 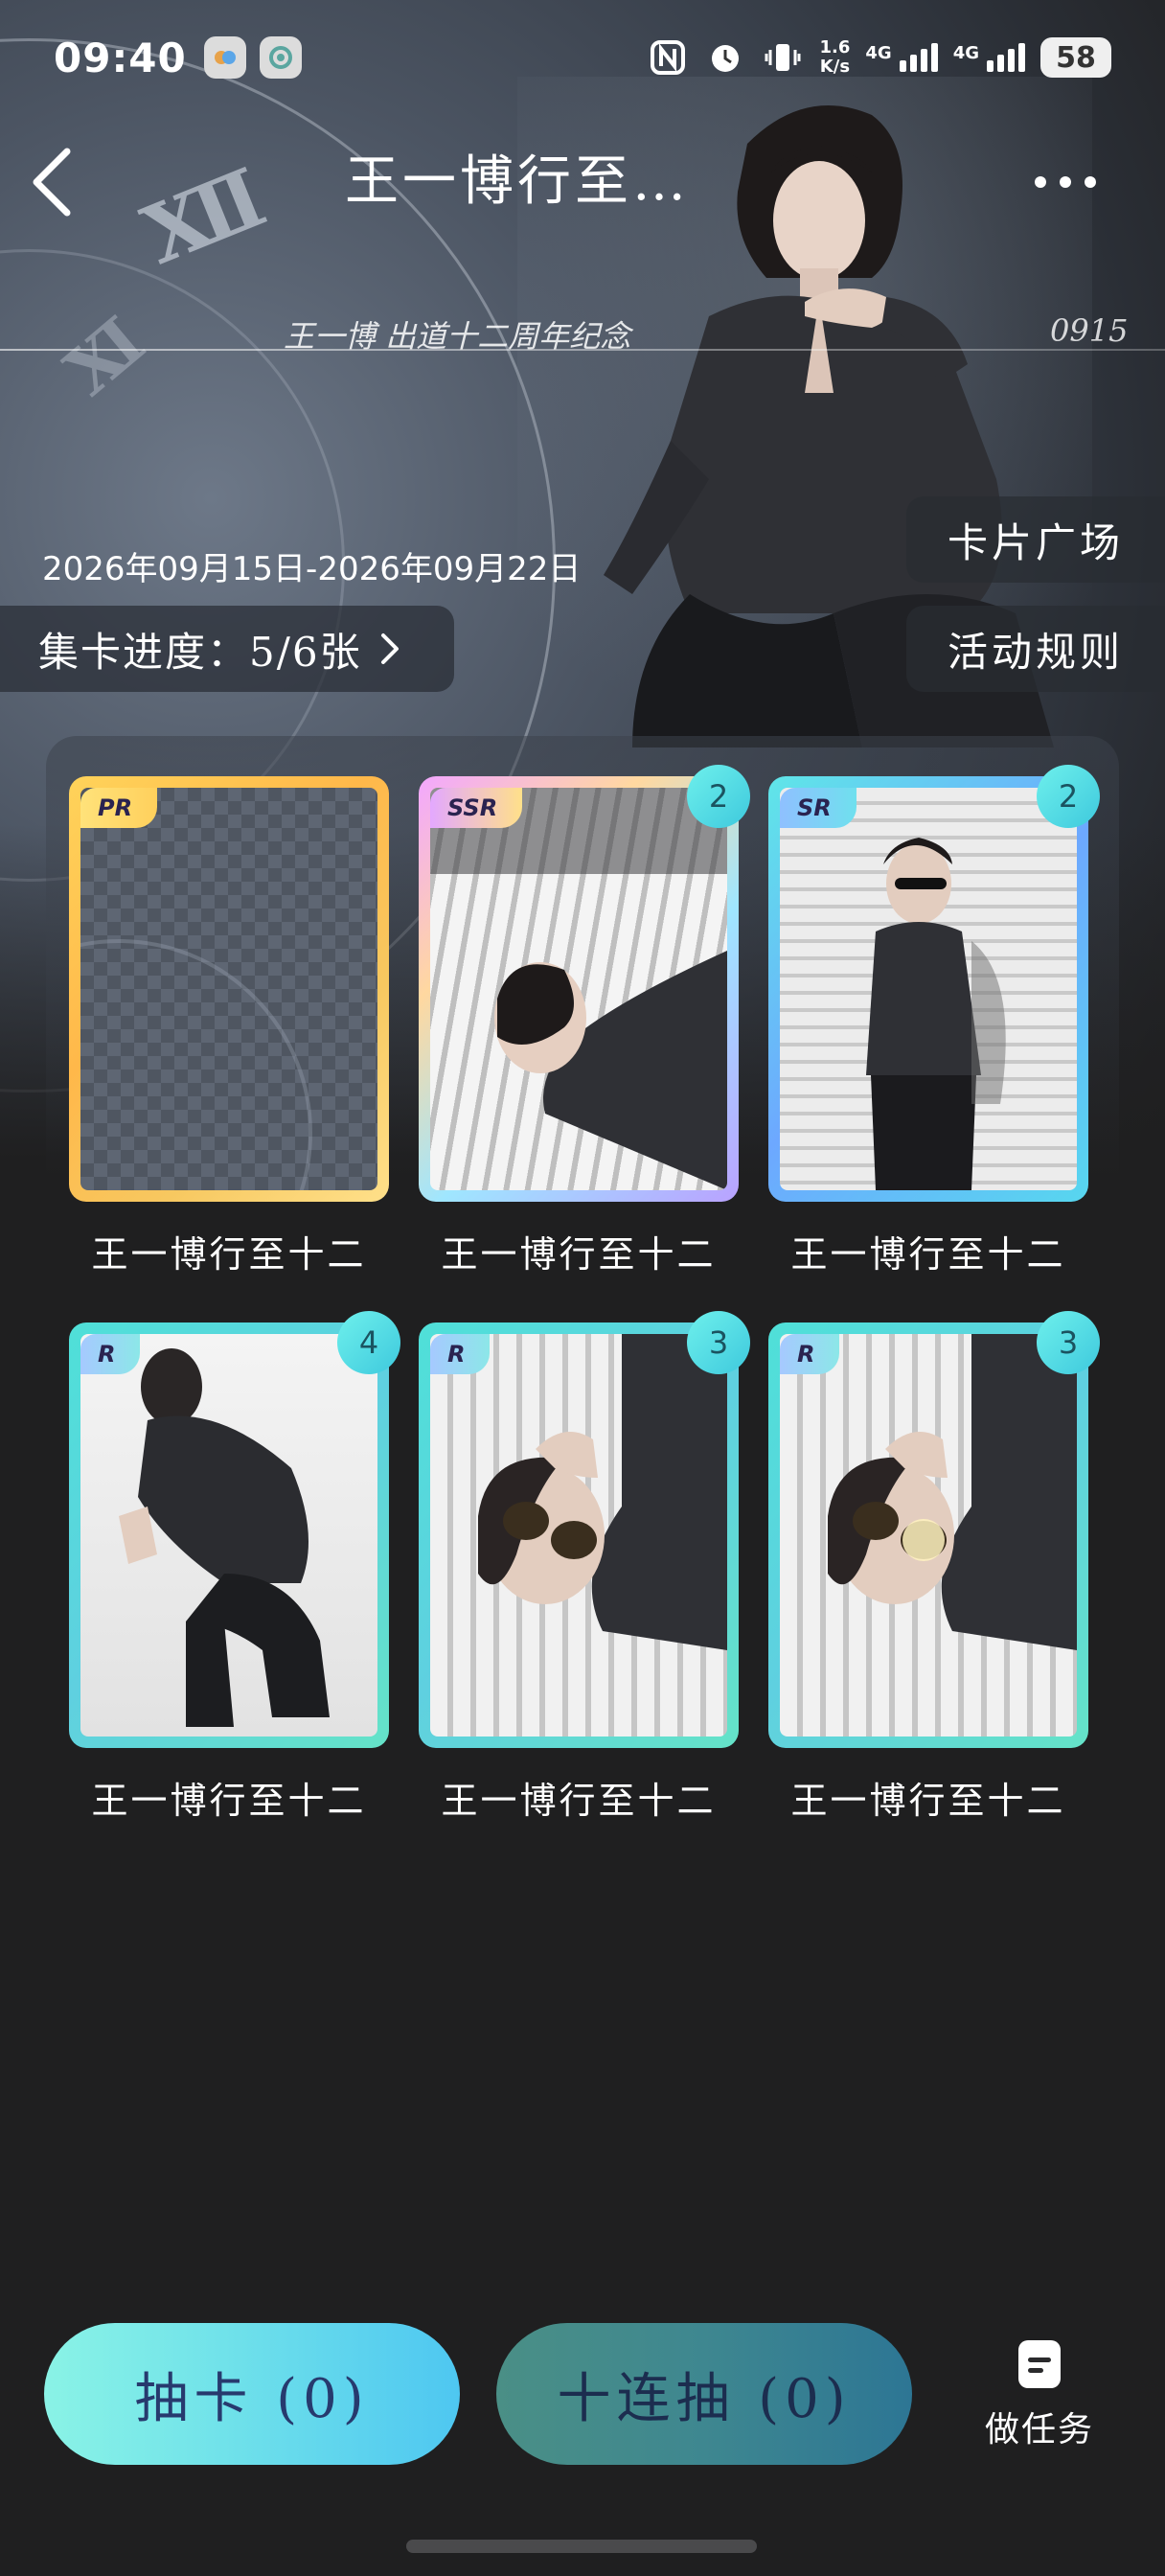 What do you see at coordinates (901, 57) in the screenshot?
I see `signal-sim1-icon: 4G` at bounding box center [901, 57].